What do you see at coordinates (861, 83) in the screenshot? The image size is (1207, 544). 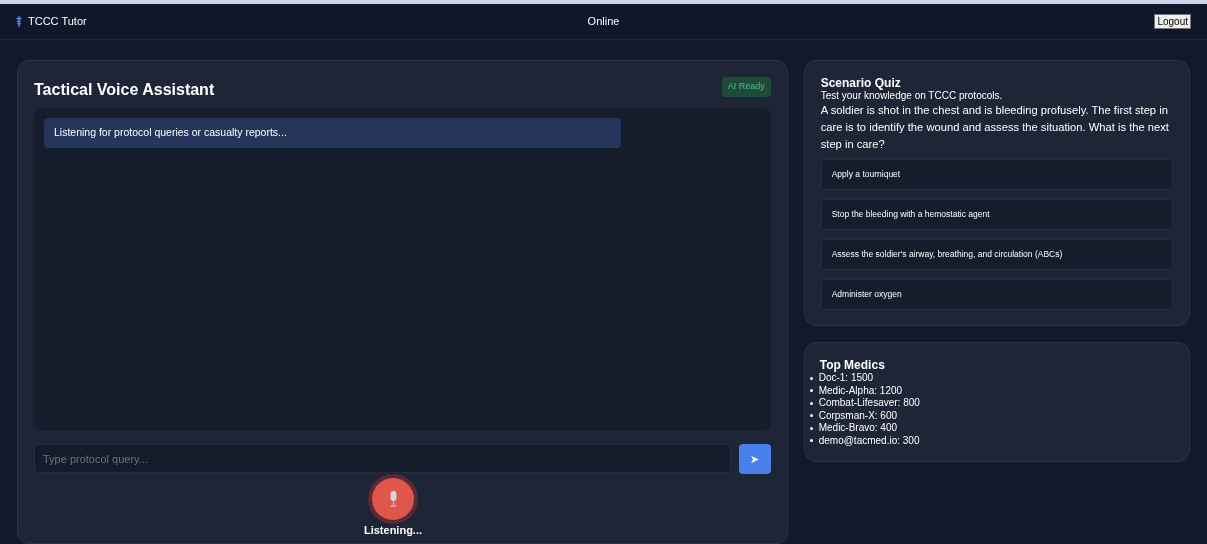 I see `card-title: Scenario Quiz` at bounding box center [861, 83].